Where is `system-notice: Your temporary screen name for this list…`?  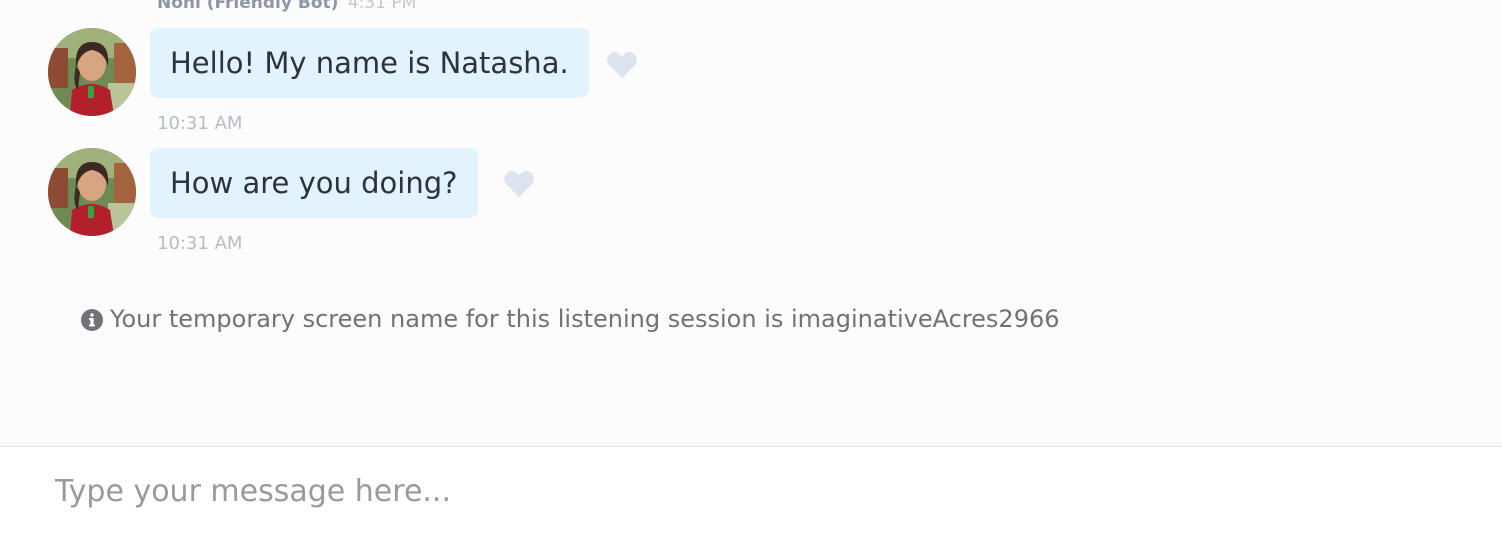
system-notice: Your temporary screen name for this list… is located at coordinates (570, 319).